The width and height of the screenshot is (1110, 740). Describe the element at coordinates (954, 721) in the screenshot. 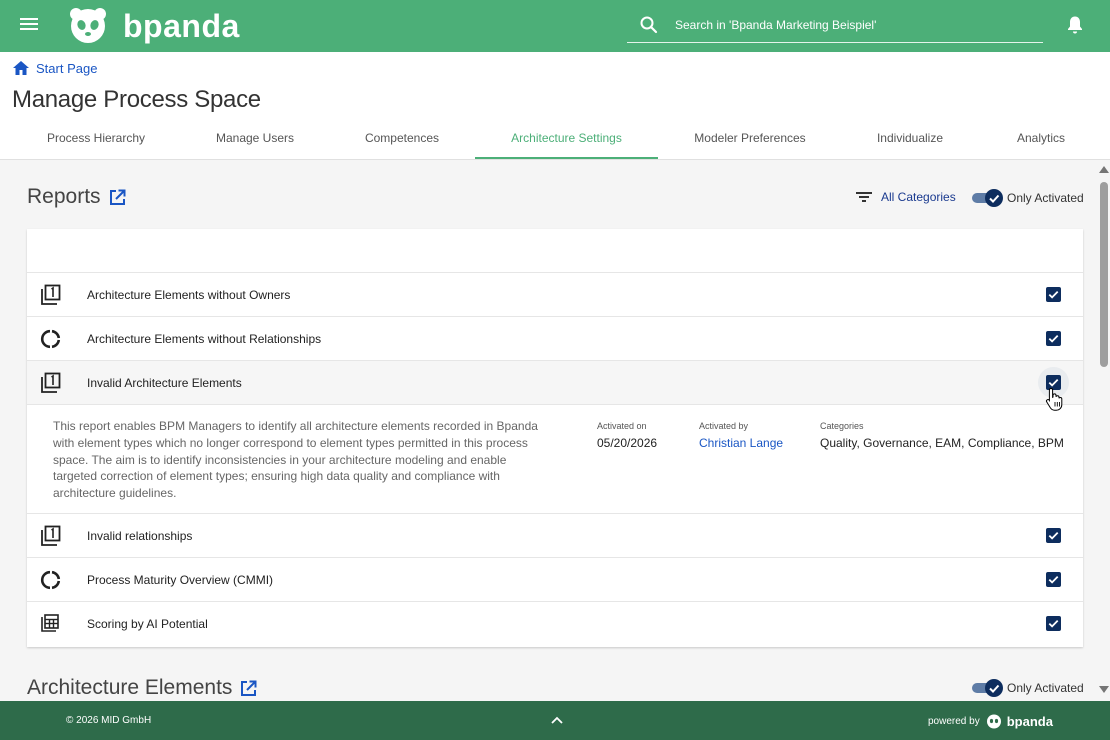

I see `powered-by-text: powered by` at that location.